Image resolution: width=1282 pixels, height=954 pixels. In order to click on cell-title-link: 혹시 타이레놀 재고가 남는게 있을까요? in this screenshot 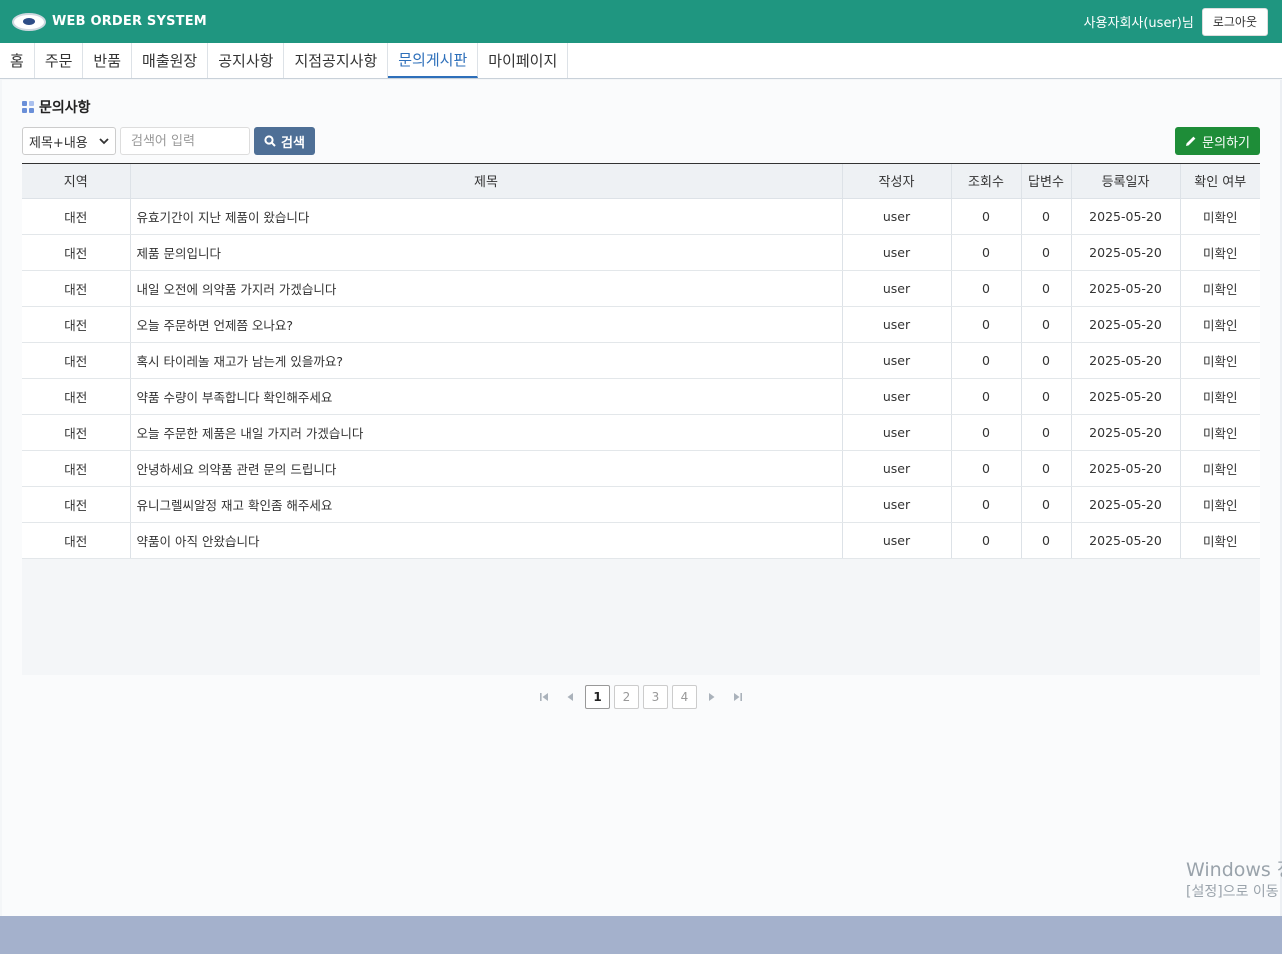, I will do `click(485, 360)`.